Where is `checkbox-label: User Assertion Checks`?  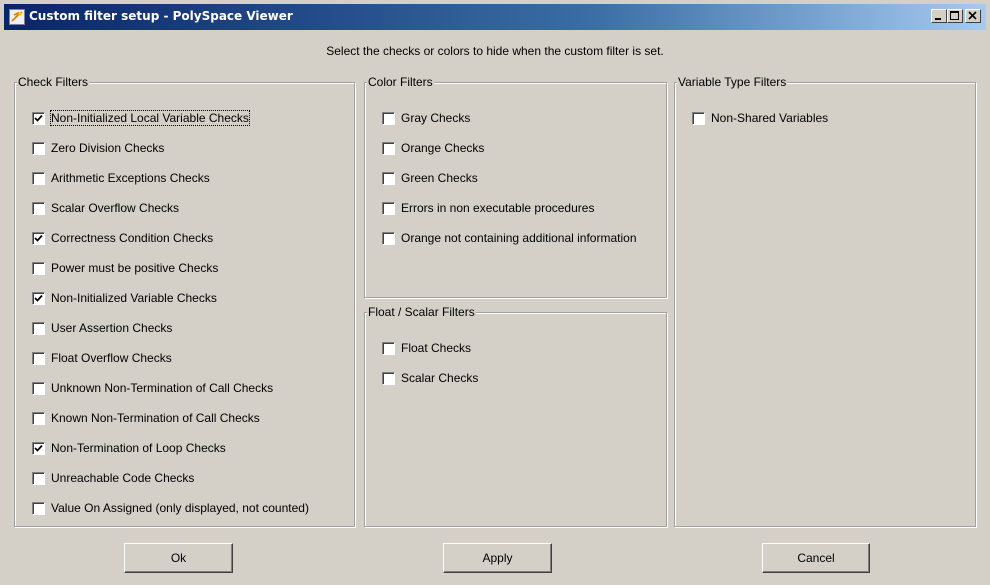 checkbox-label: User Assertion Checks is located at coordinates (112, 328).